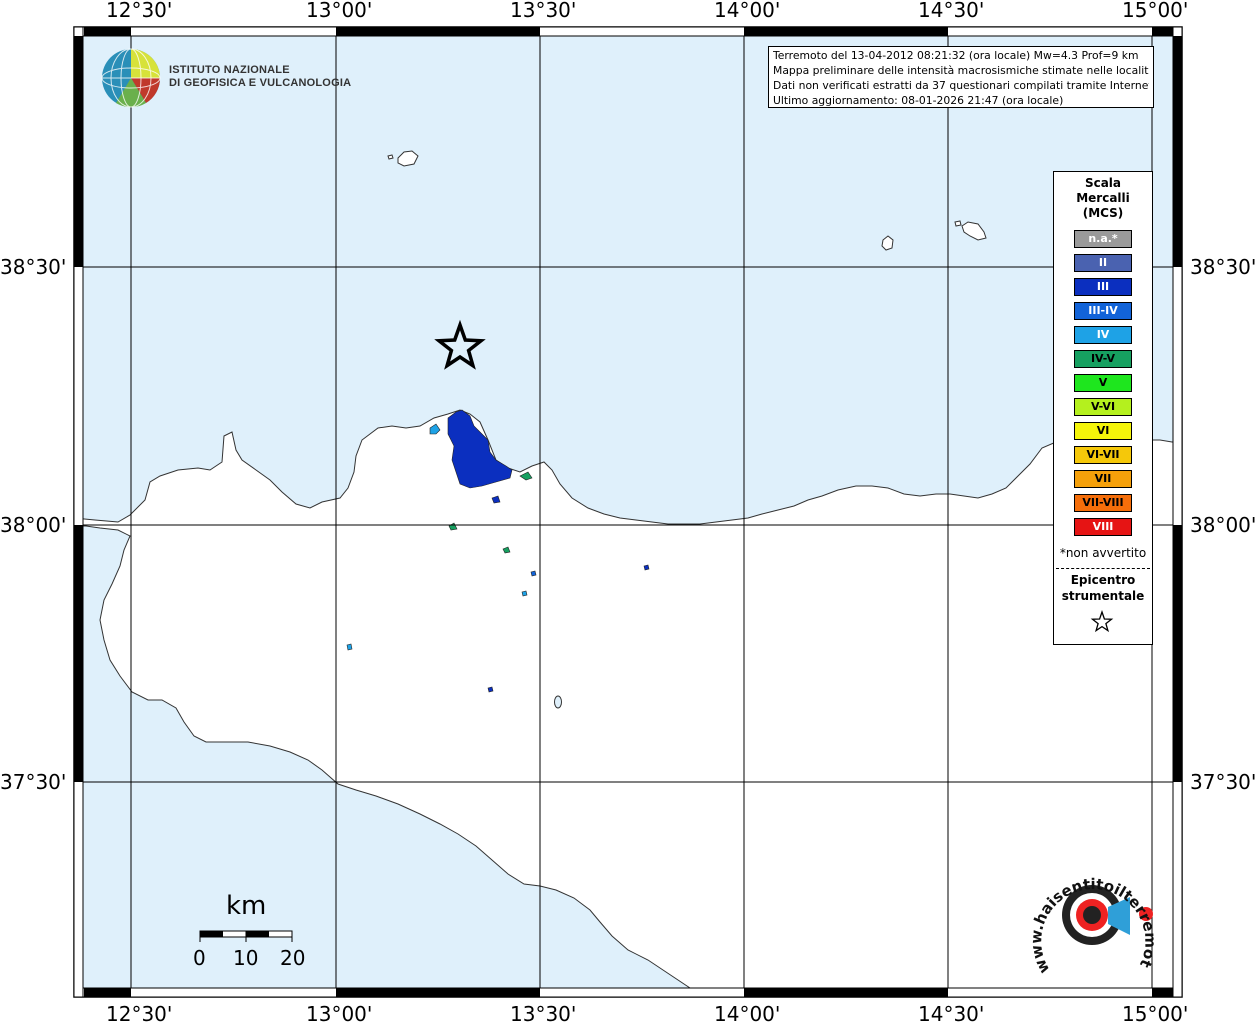  I want to click on lon-label-bottom-5: 14°30', so click(951, 1014).